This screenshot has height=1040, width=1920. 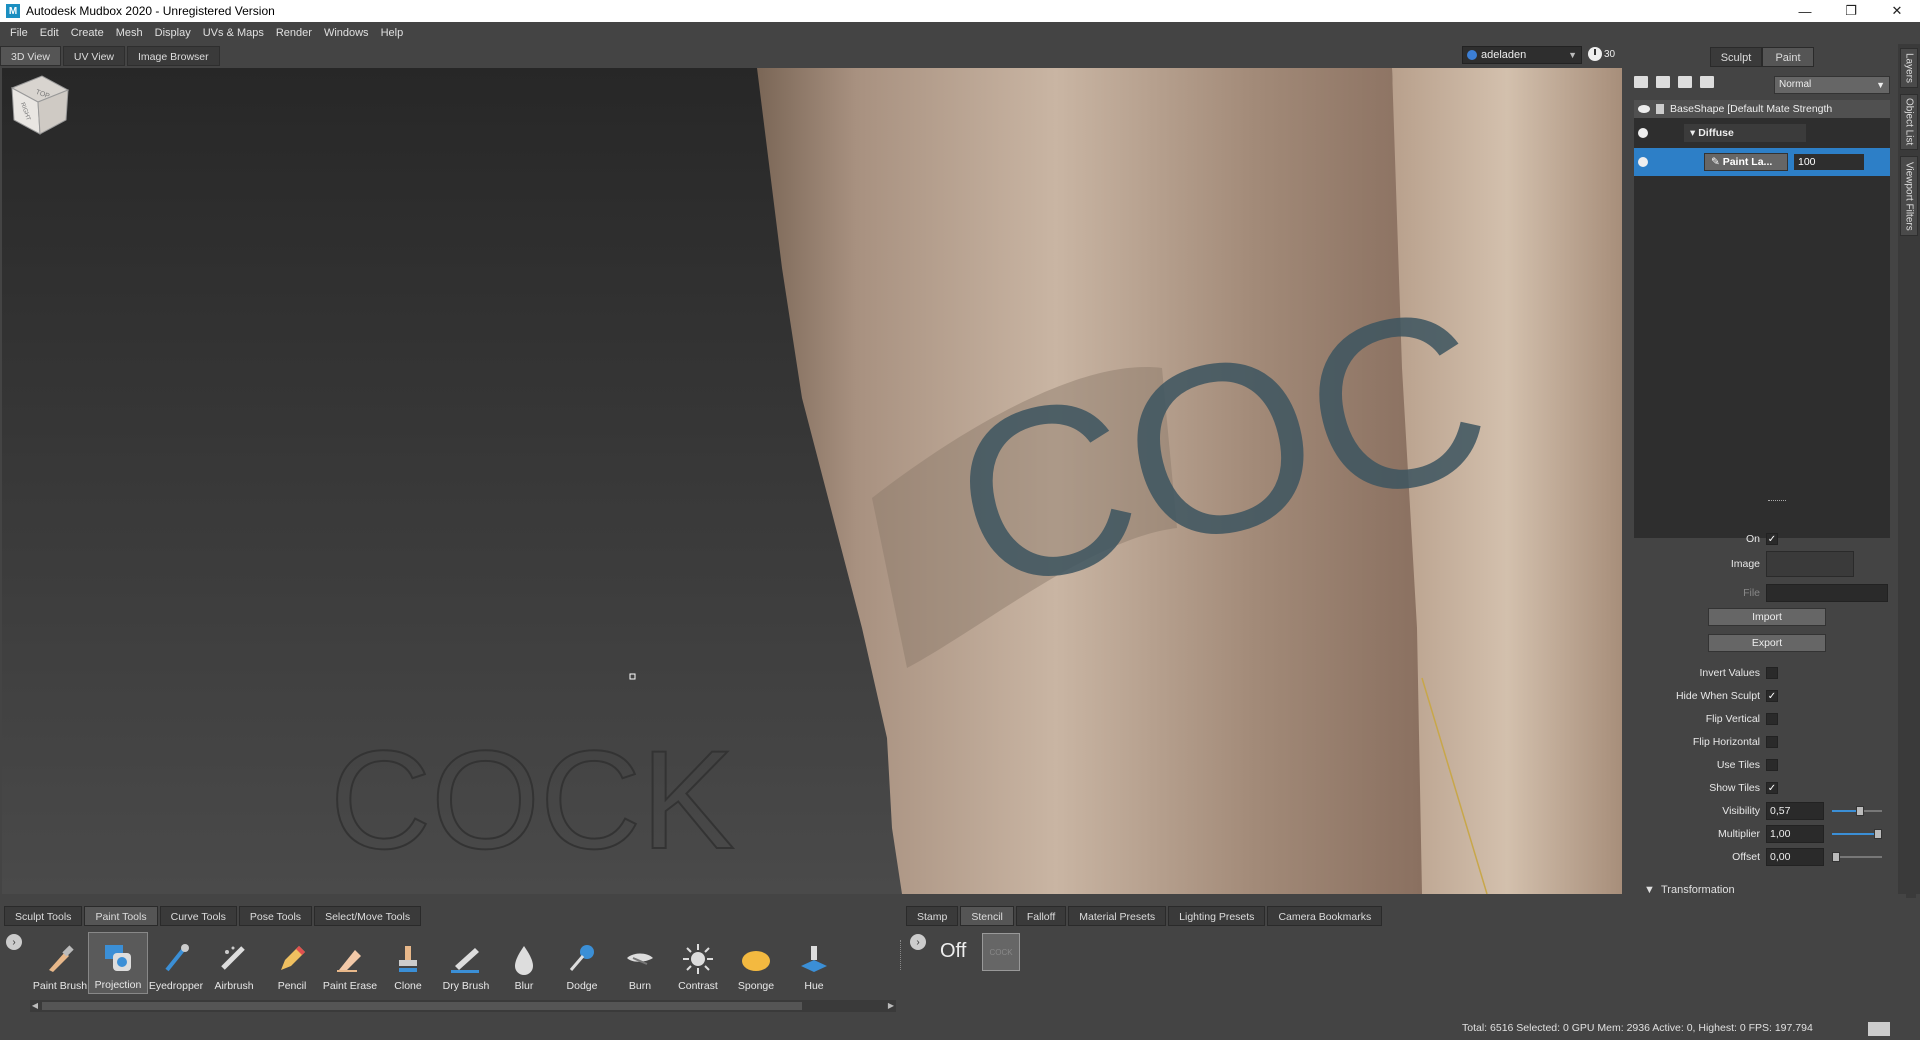 I want to click on tool-hue: Hue, so click(x=814, y=963).